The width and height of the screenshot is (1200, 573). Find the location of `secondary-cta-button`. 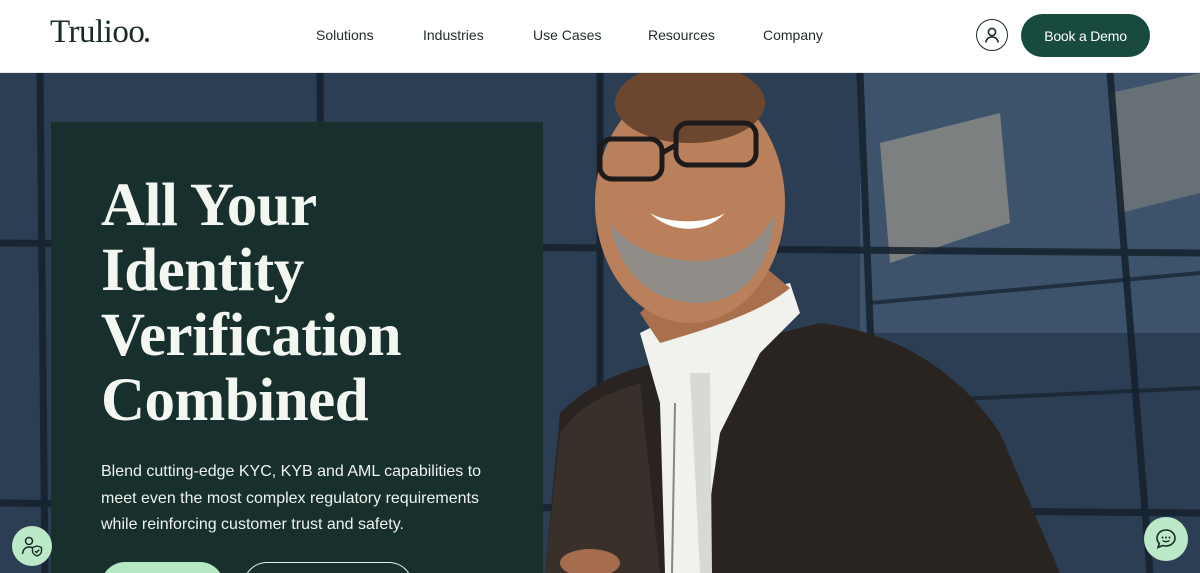

secondary-cta-button is located at coordinates (328, 567).